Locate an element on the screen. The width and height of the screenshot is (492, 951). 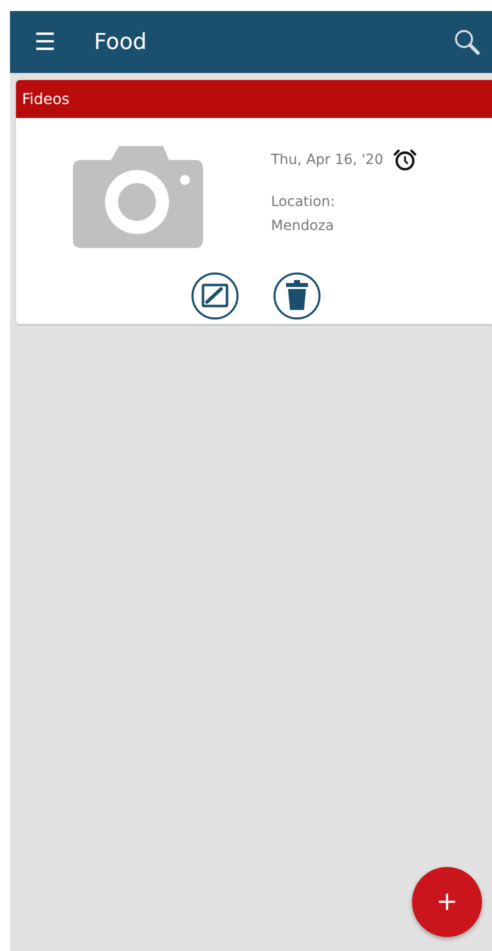
card-title: Fideos is located at coordinates (46, 99).